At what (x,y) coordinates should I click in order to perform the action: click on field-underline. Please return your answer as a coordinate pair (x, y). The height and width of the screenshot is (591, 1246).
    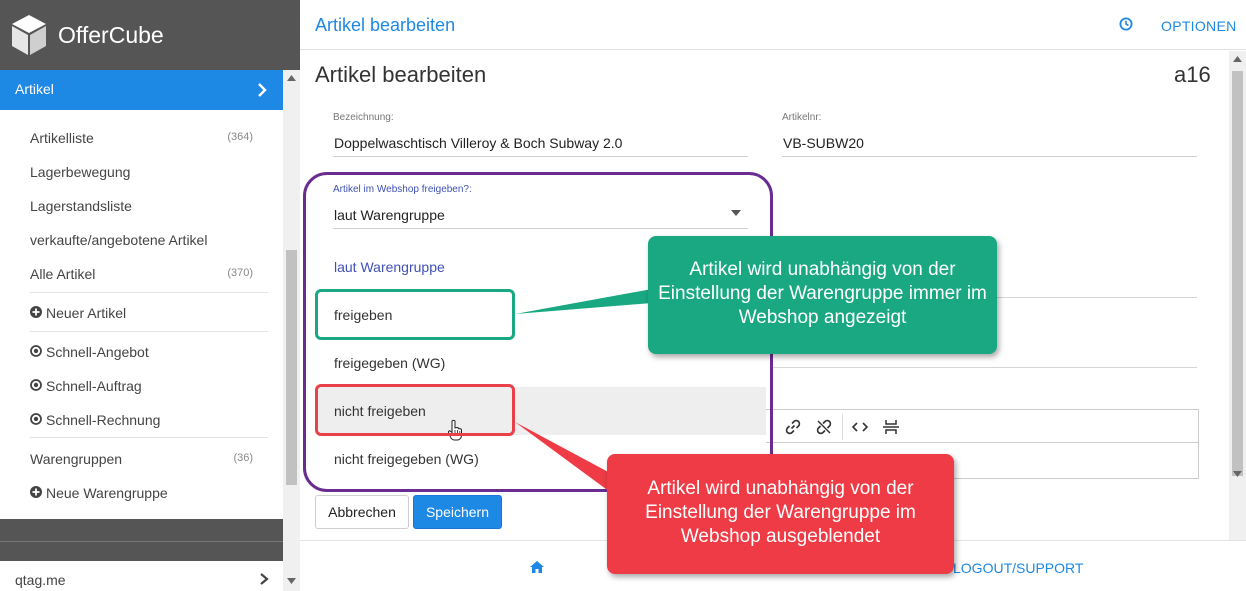
    Looking at the image, I should click on (984, 367).